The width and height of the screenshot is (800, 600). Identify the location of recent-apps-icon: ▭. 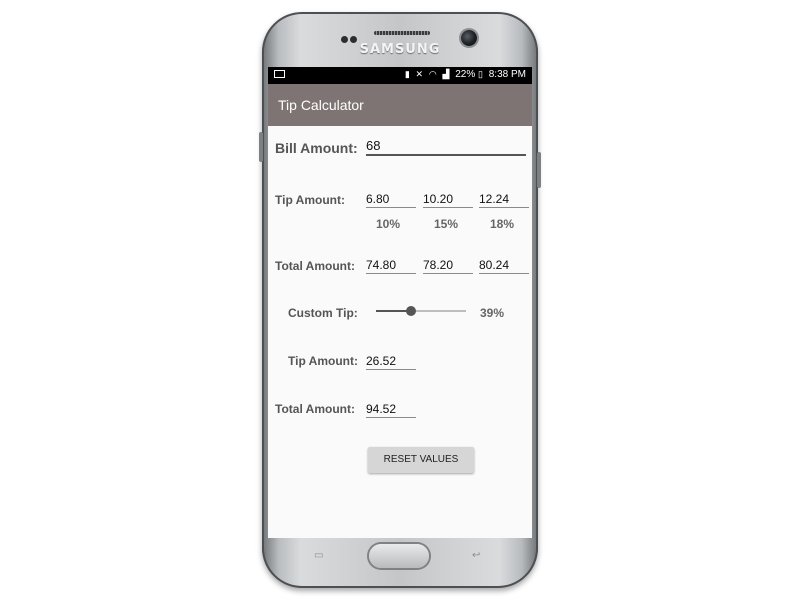
(318, 555).